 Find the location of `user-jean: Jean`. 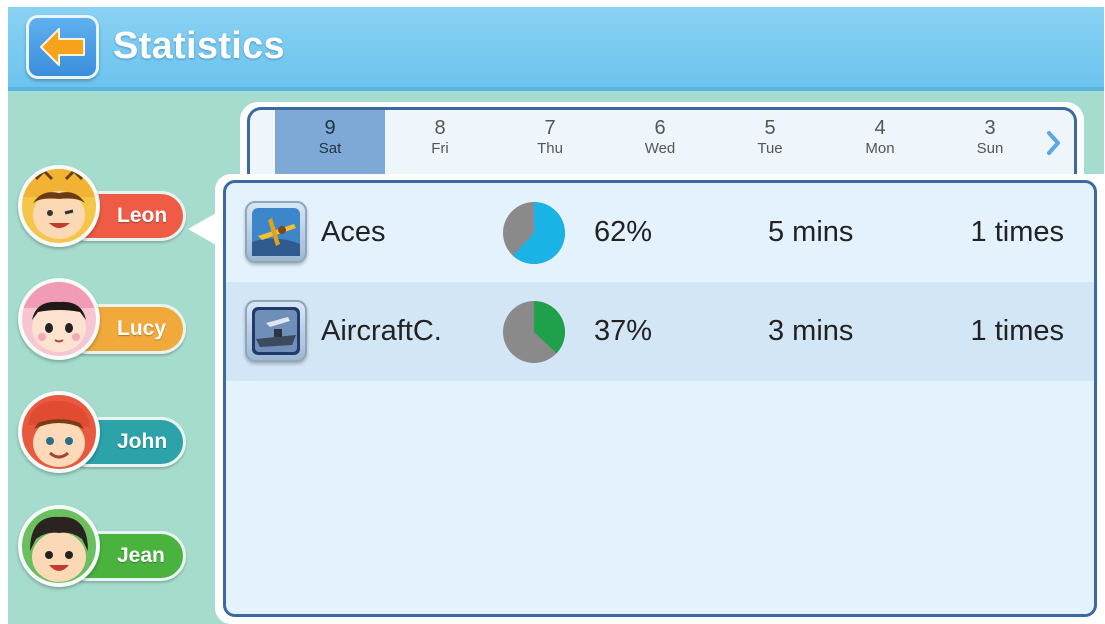

user-jean: Jean is located at coordinates (103, 548).